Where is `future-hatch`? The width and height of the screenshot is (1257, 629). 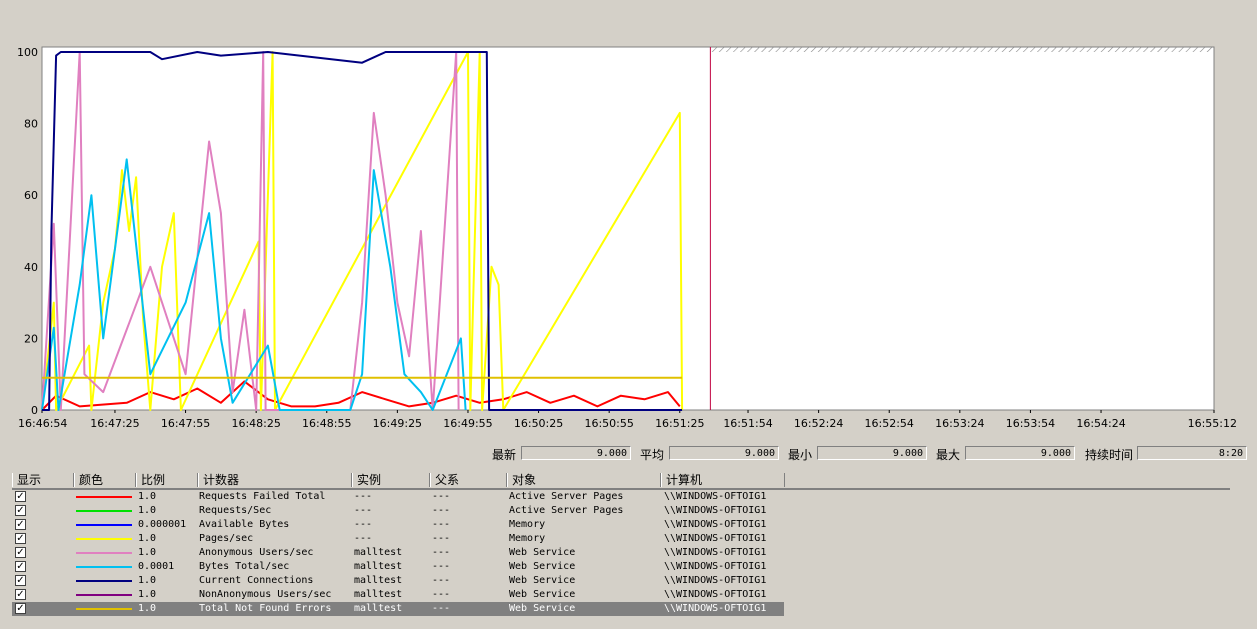
future-hatch is located at coordinates (962, 49).